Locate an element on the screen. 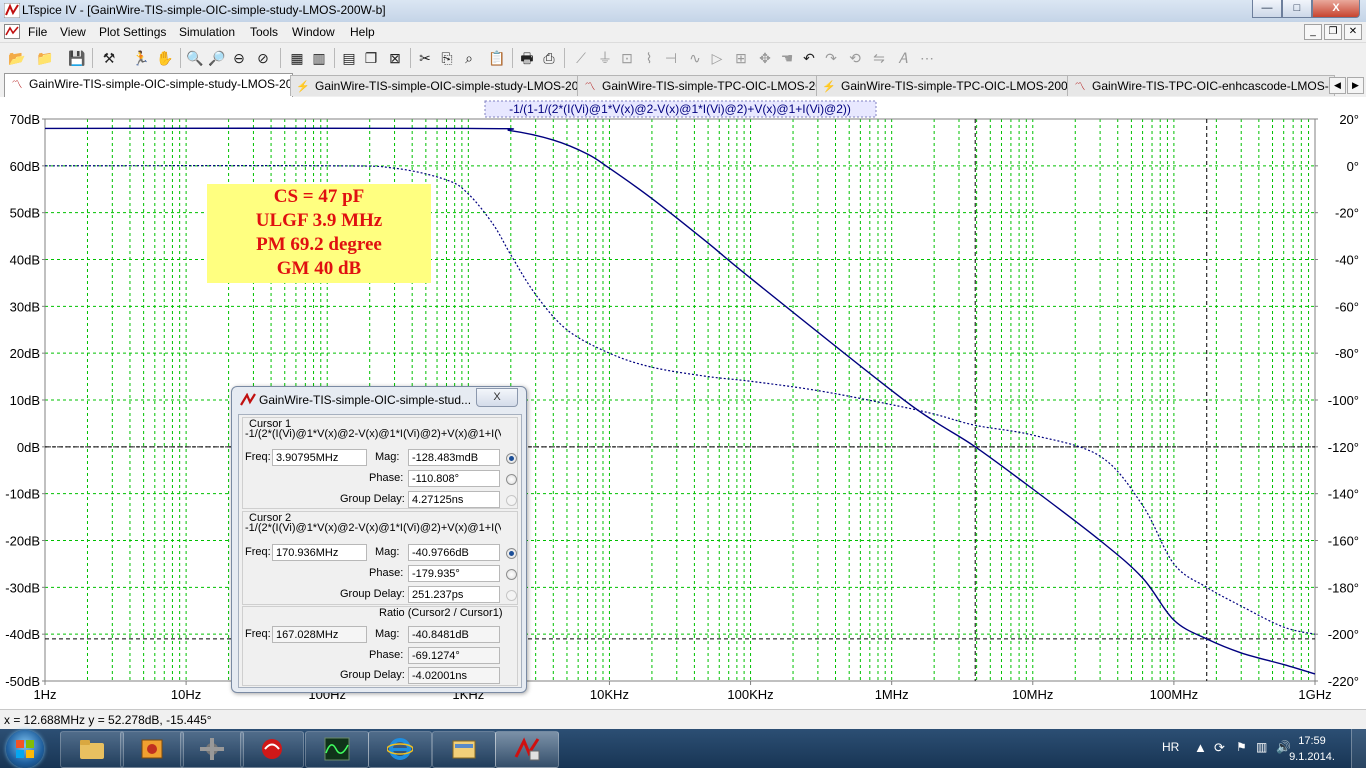 The image size is (1366, 768). taskbar-ltspice is located at coordinates (527, 749).